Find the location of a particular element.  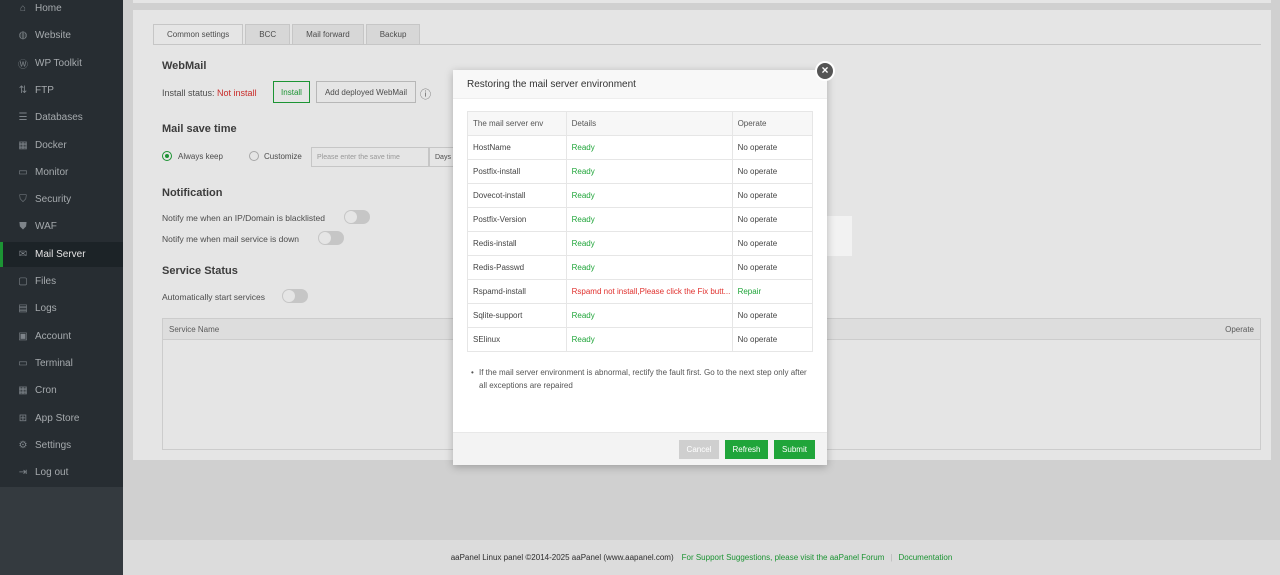

env-row: HostName Ready No operate is located at coordinates (640, 147).